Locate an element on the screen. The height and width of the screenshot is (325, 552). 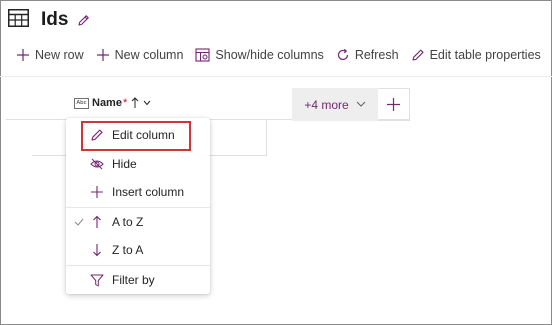
page-title: Ids is located at coordinates (55, 19).